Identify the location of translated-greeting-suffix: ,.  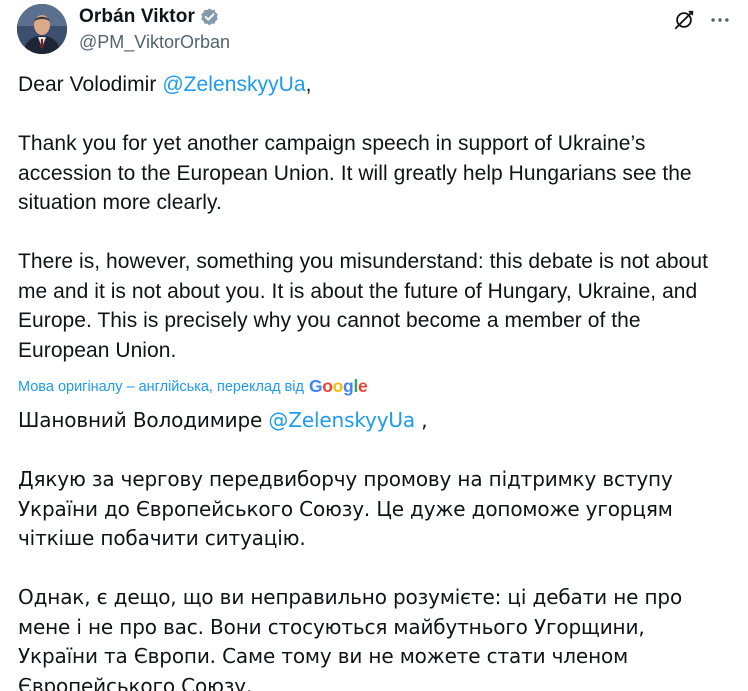
(421, 420).